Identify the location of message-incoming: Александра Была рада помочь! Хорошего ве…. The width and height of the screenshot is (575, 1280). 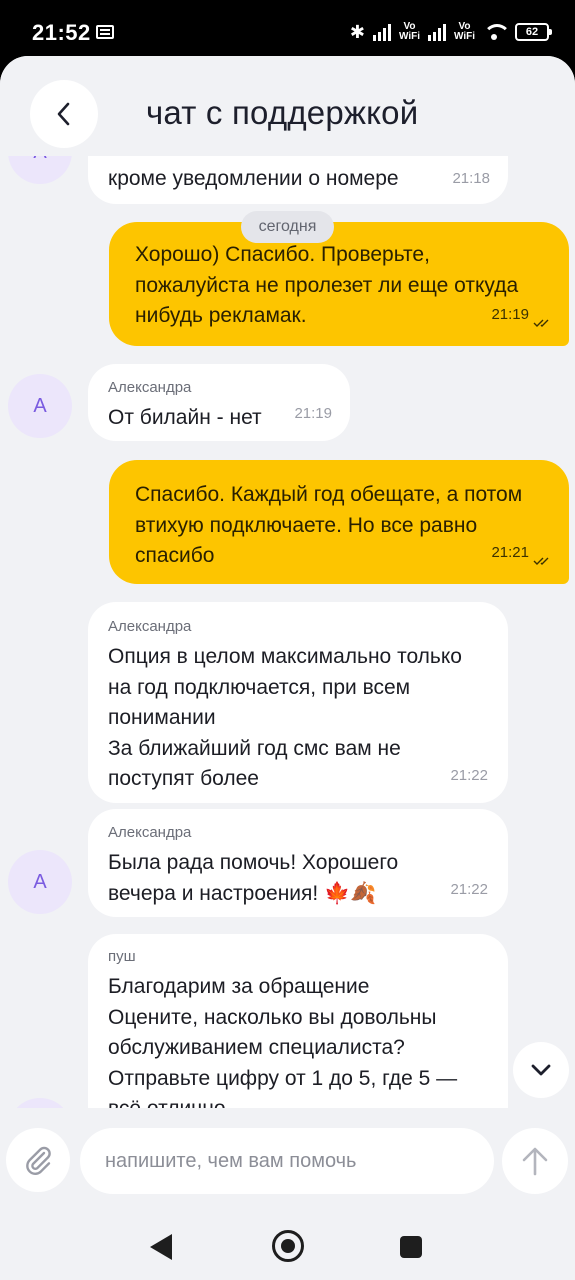
(298, 863).